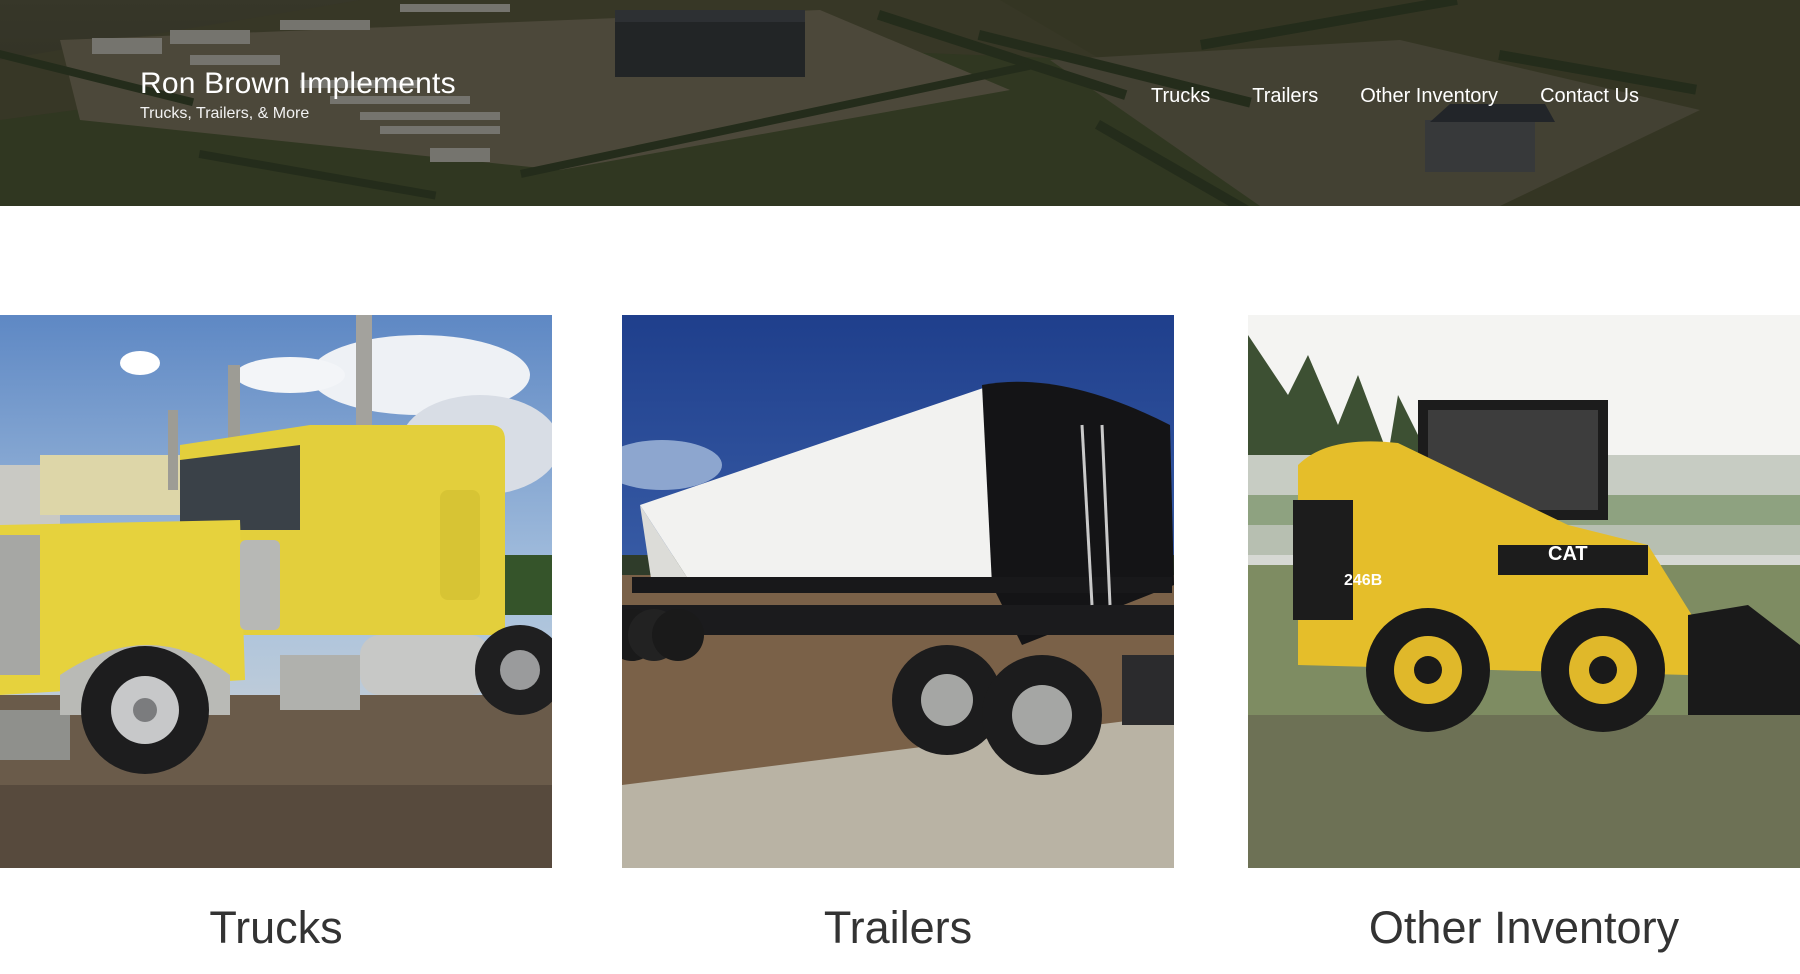  I want to click on card-title-other-inventory: Other Inventory, so click(1524, 928).